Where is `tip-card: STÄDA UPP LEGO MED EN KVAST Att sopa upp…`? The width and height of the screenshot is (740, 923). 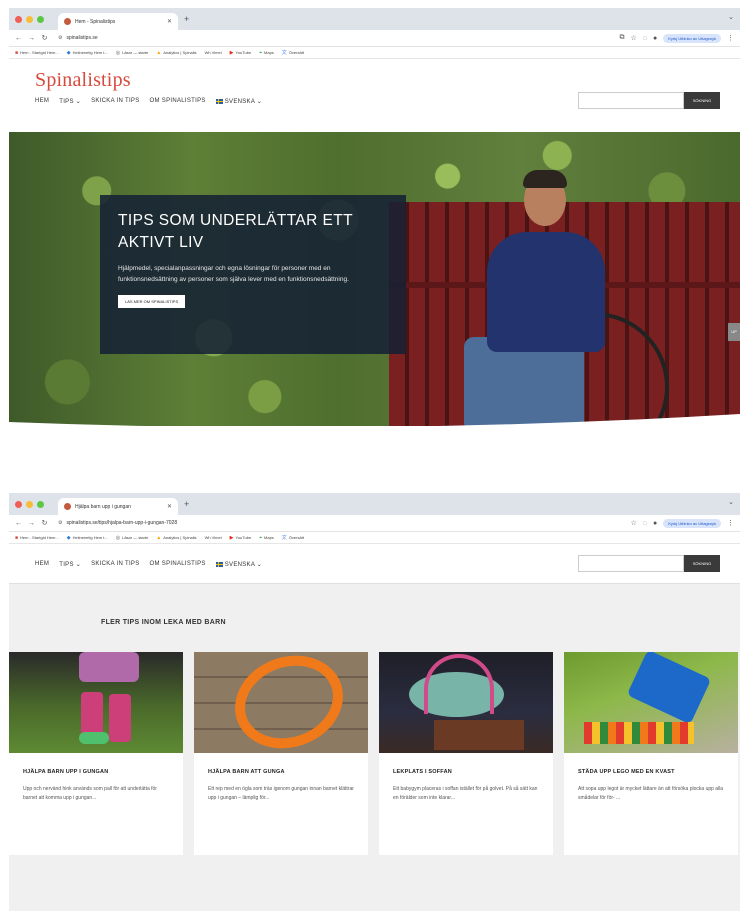
tip-card: STÄDA UPP LEGO MED EN KVAST Att sopa upp… is located at coordinates (651, 753).